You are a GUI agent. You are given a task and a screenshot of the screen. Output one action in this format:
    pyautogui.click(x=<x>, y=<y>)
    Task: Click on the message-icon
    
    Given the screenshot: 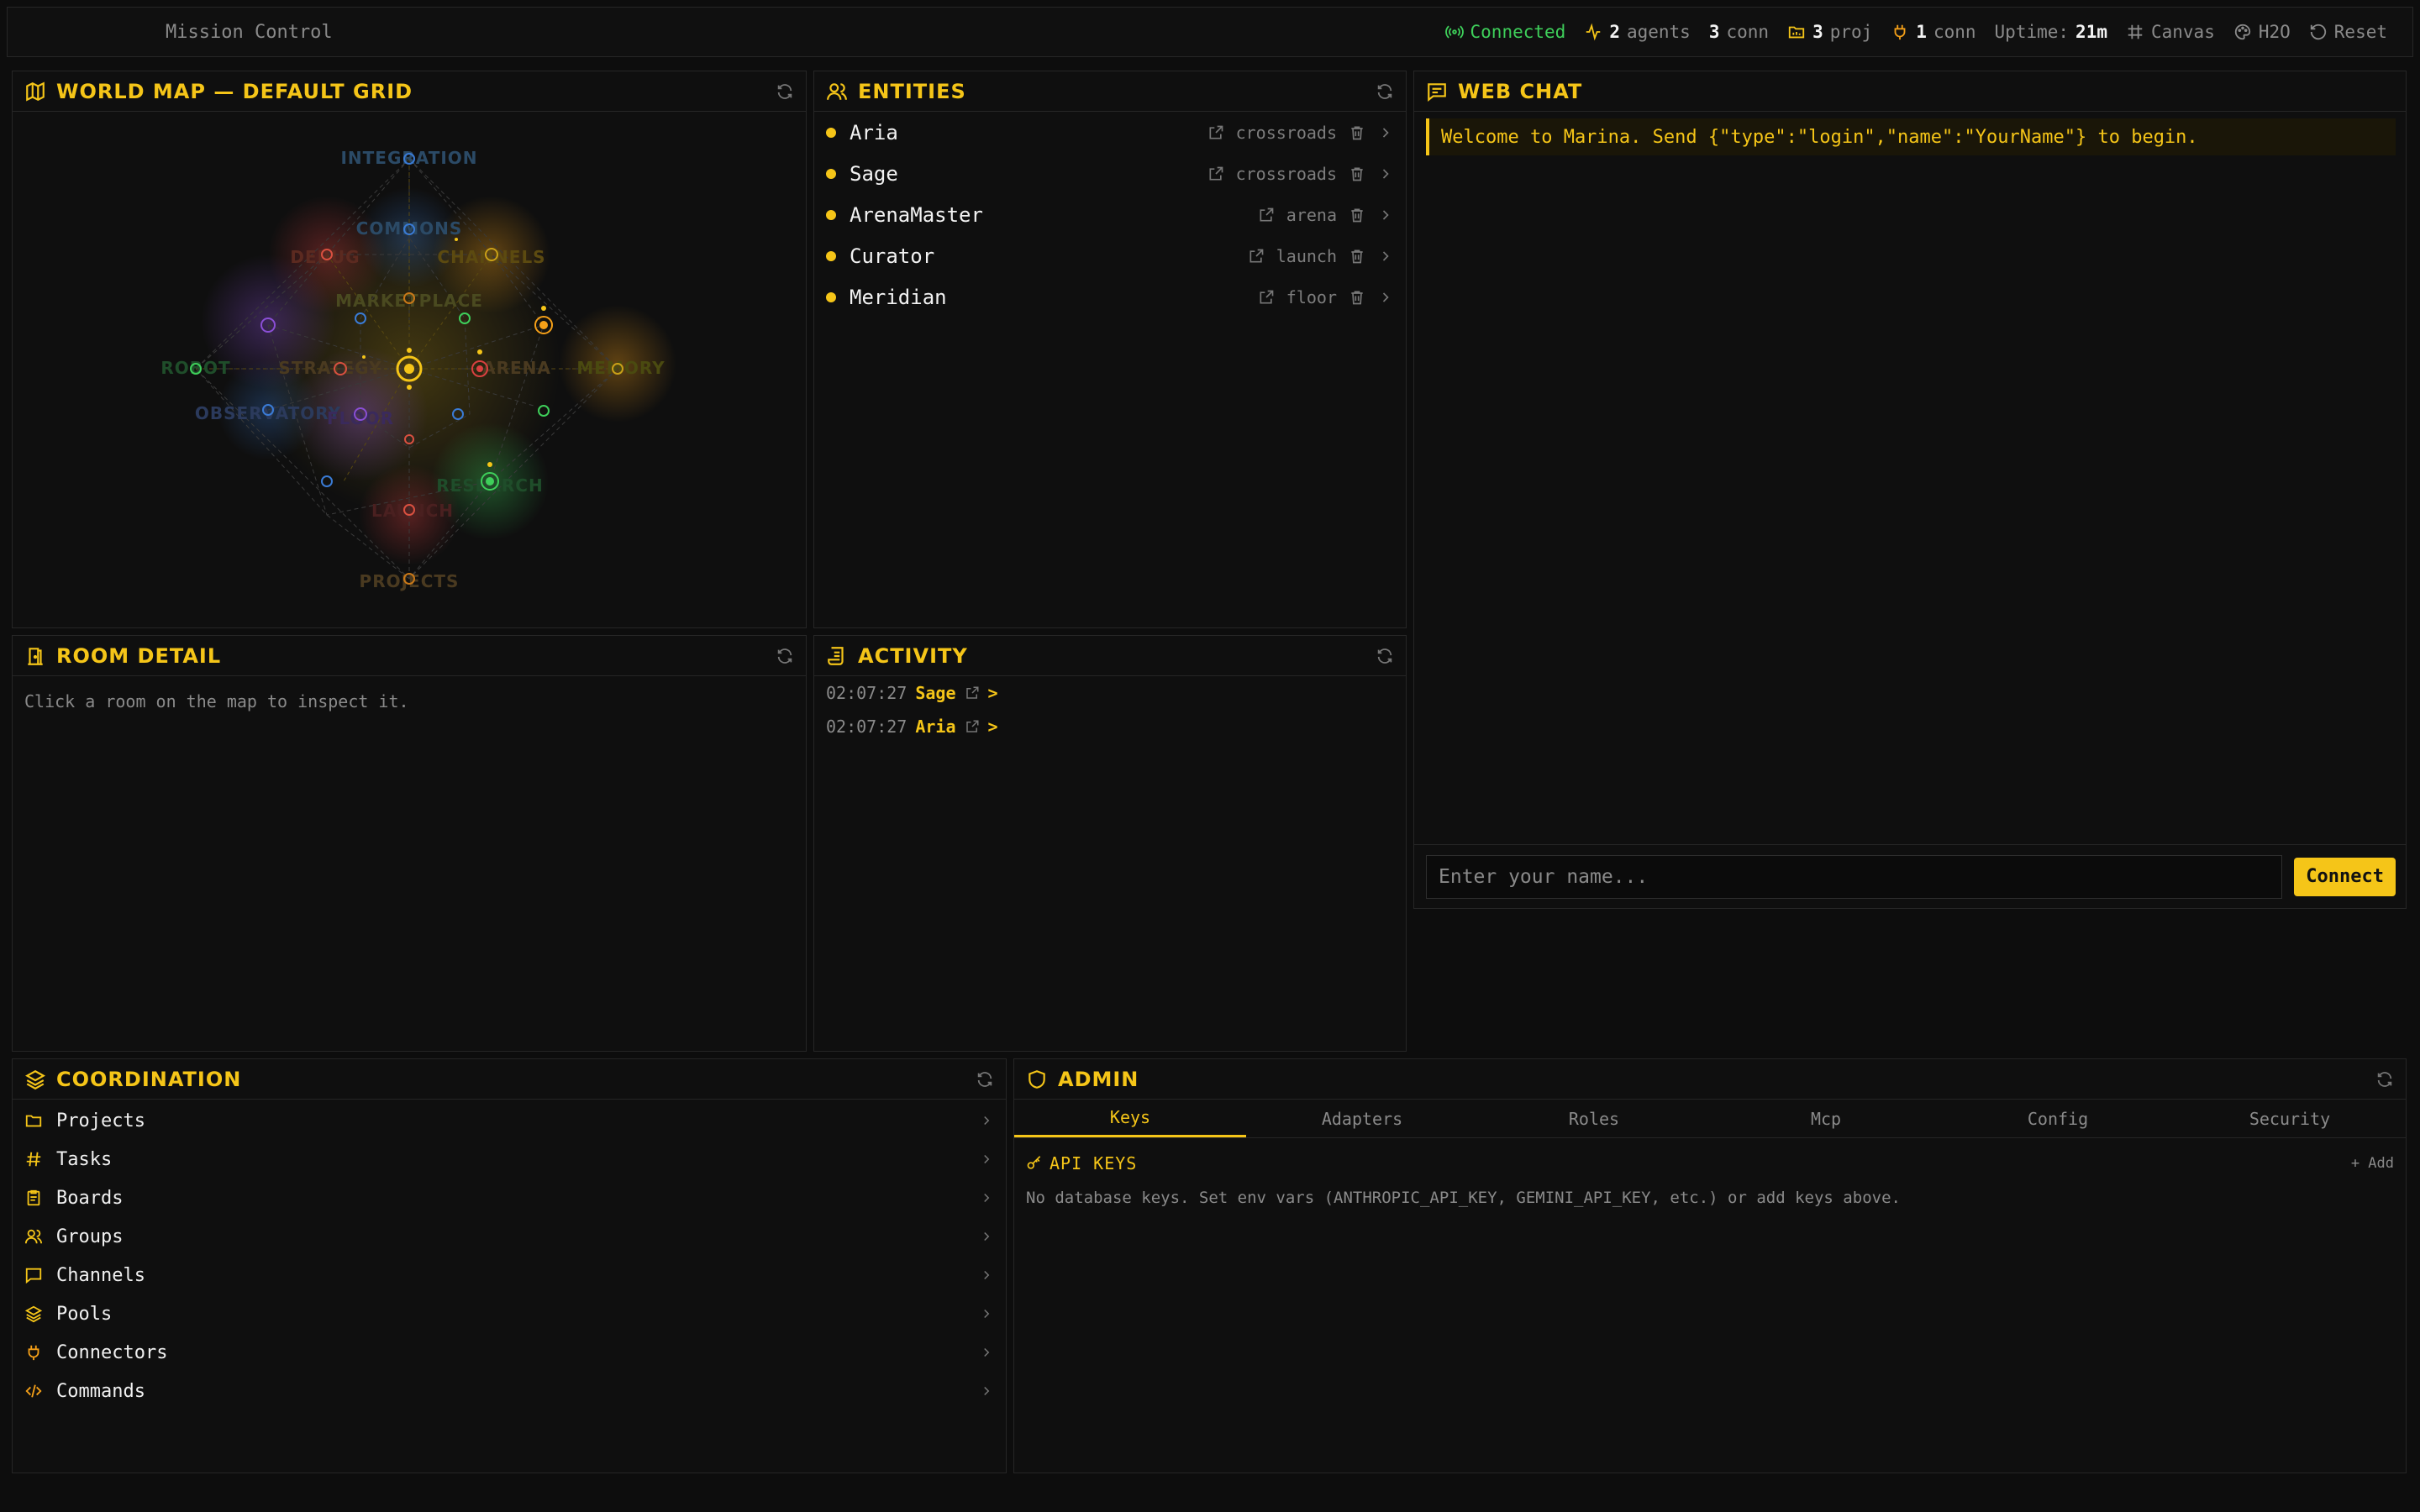 What is the action you would take?
    pyautogui.click(x=1437, y=92)
    